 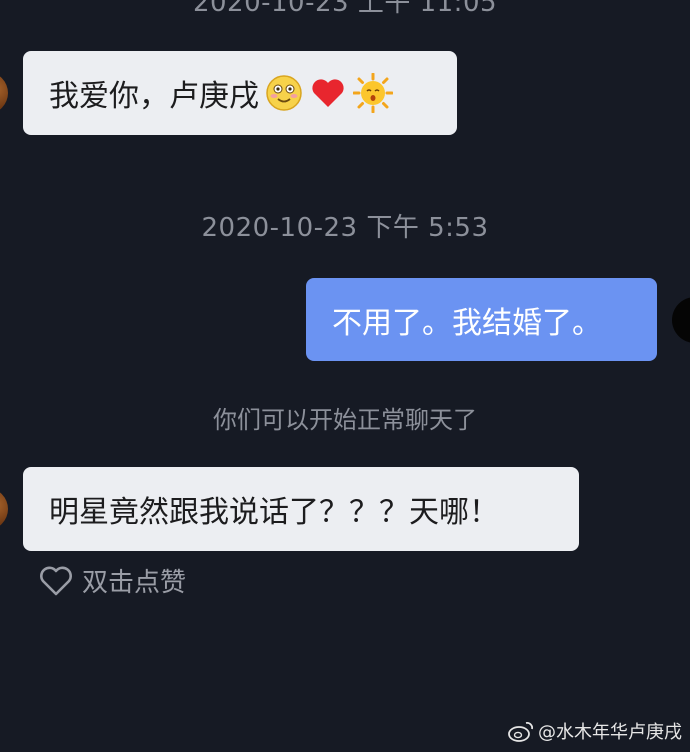 What do you see at coordinates (373, 93) in the screenshot?
I see `sun-face-icon` at bounding box center [373, 93].